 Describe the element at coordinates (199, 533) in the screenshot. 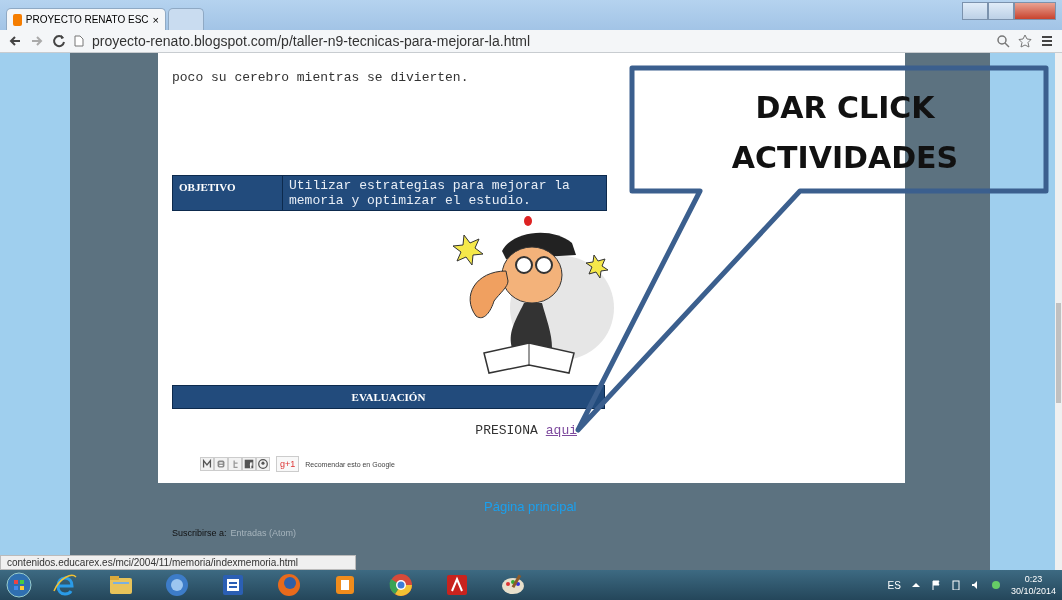

I see `subscribe-label: Suscribirse a:` at that location.